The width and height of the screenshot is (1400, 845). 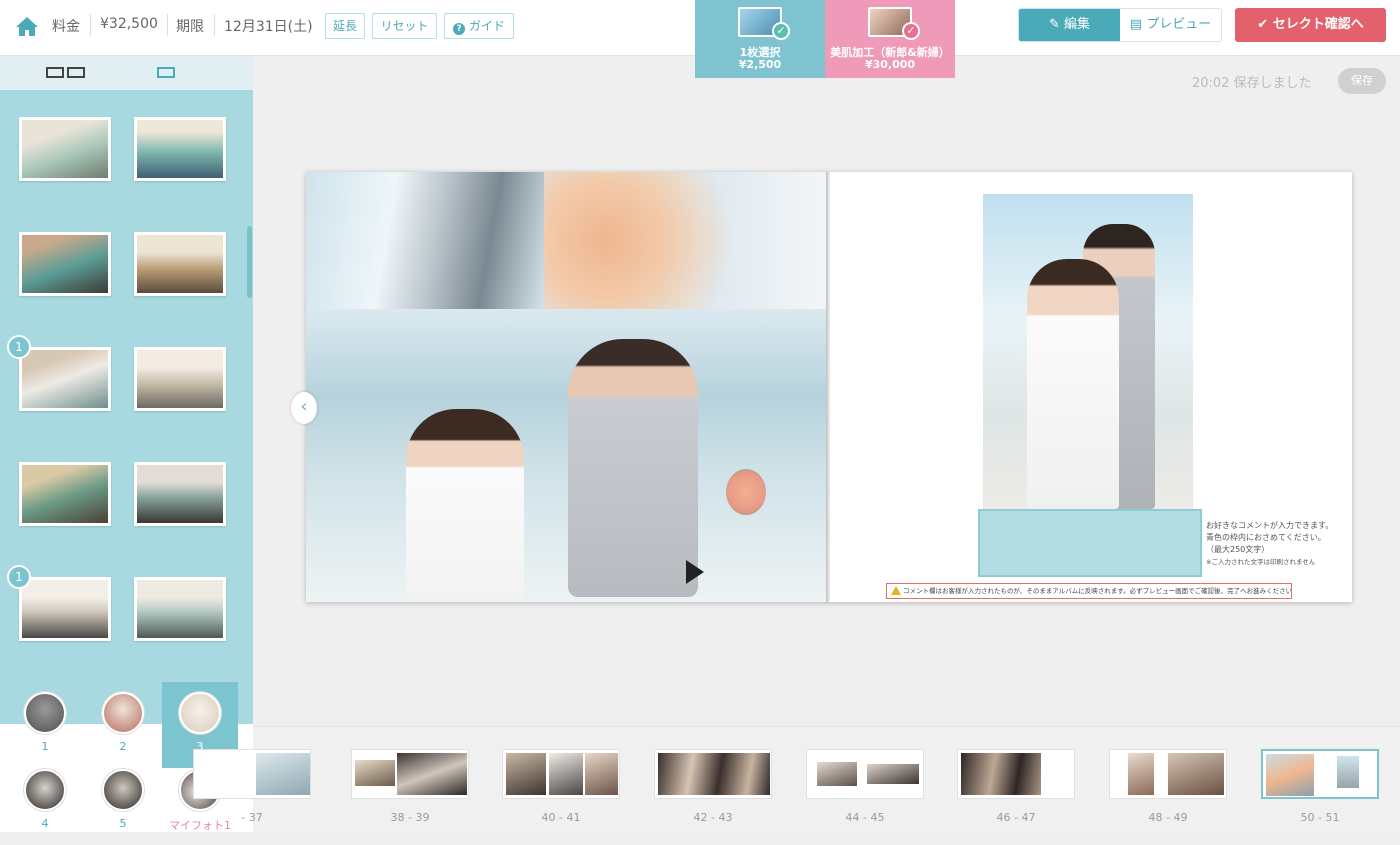 What do you see at coordinates (890, 39) in the screenshot?
I see `selection-tab-retouch: ✓ 美肌加工（新郎&新婦） ¥30,000` at bounding box center [890, 39].